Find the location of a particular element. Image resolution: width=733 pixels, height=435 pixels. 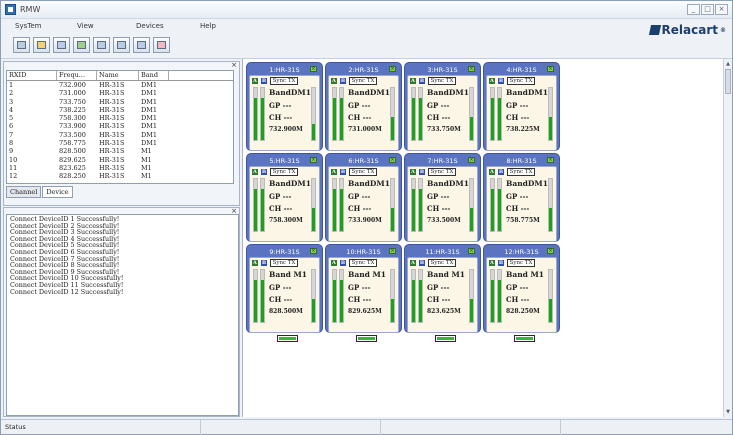

toolbar-chart-button is located at coordinates (61, 45).